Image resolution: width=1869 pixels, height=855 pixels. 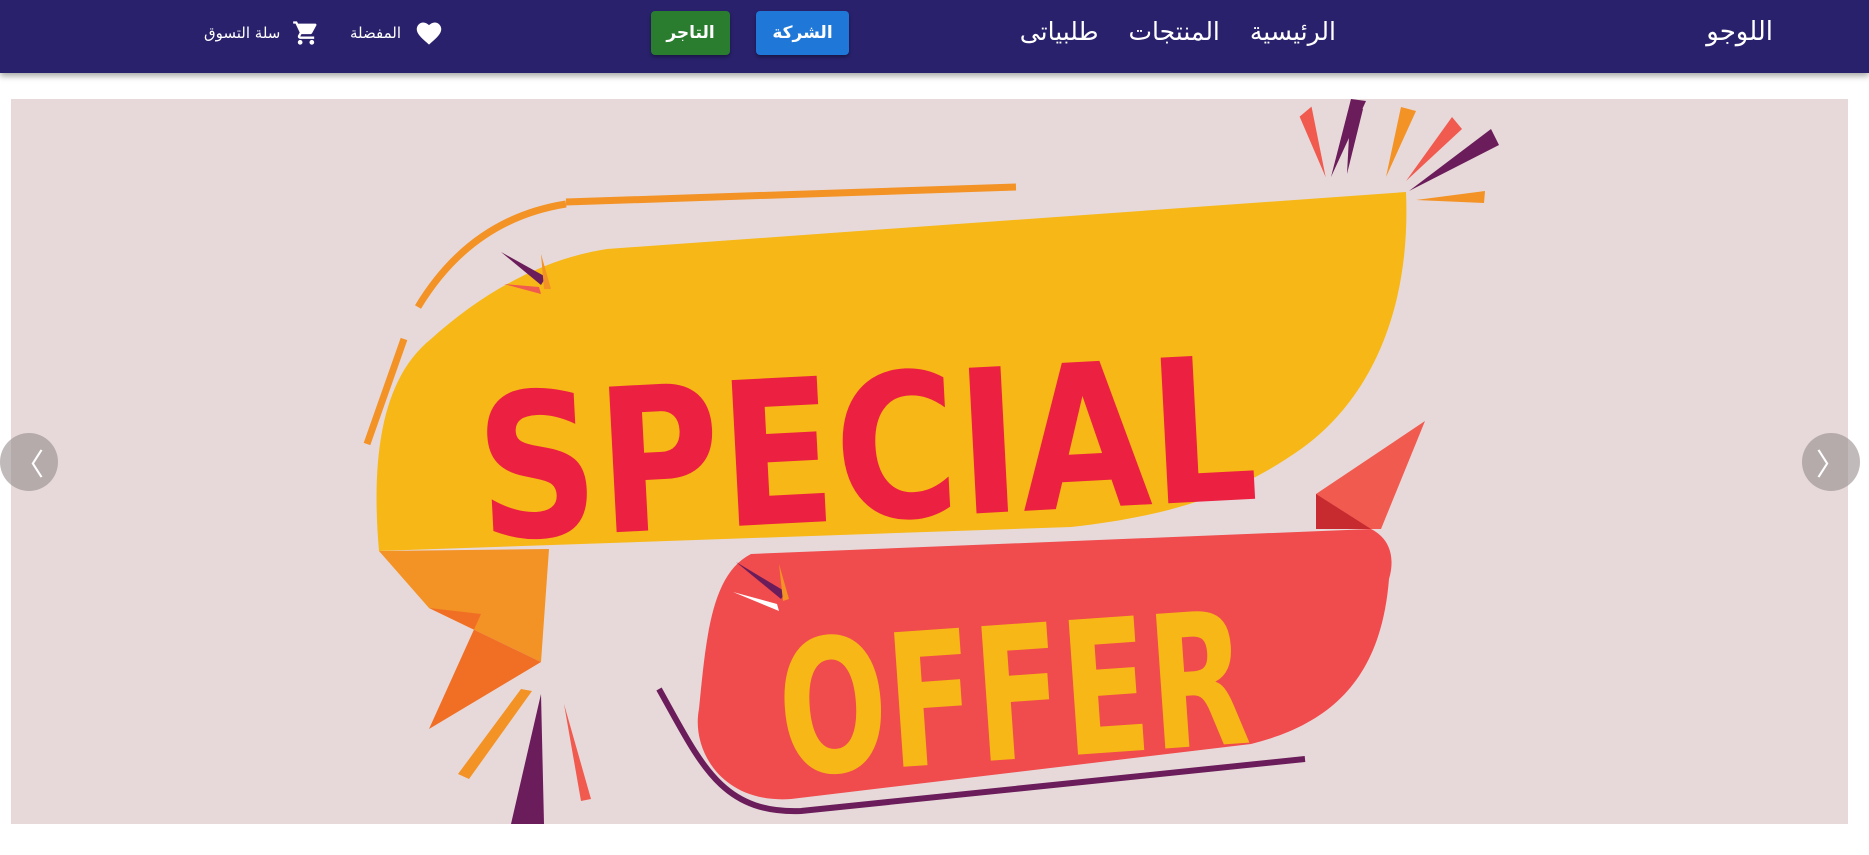 I want to click on cart-link: سلة التسوق, so click(x=262, y=33).